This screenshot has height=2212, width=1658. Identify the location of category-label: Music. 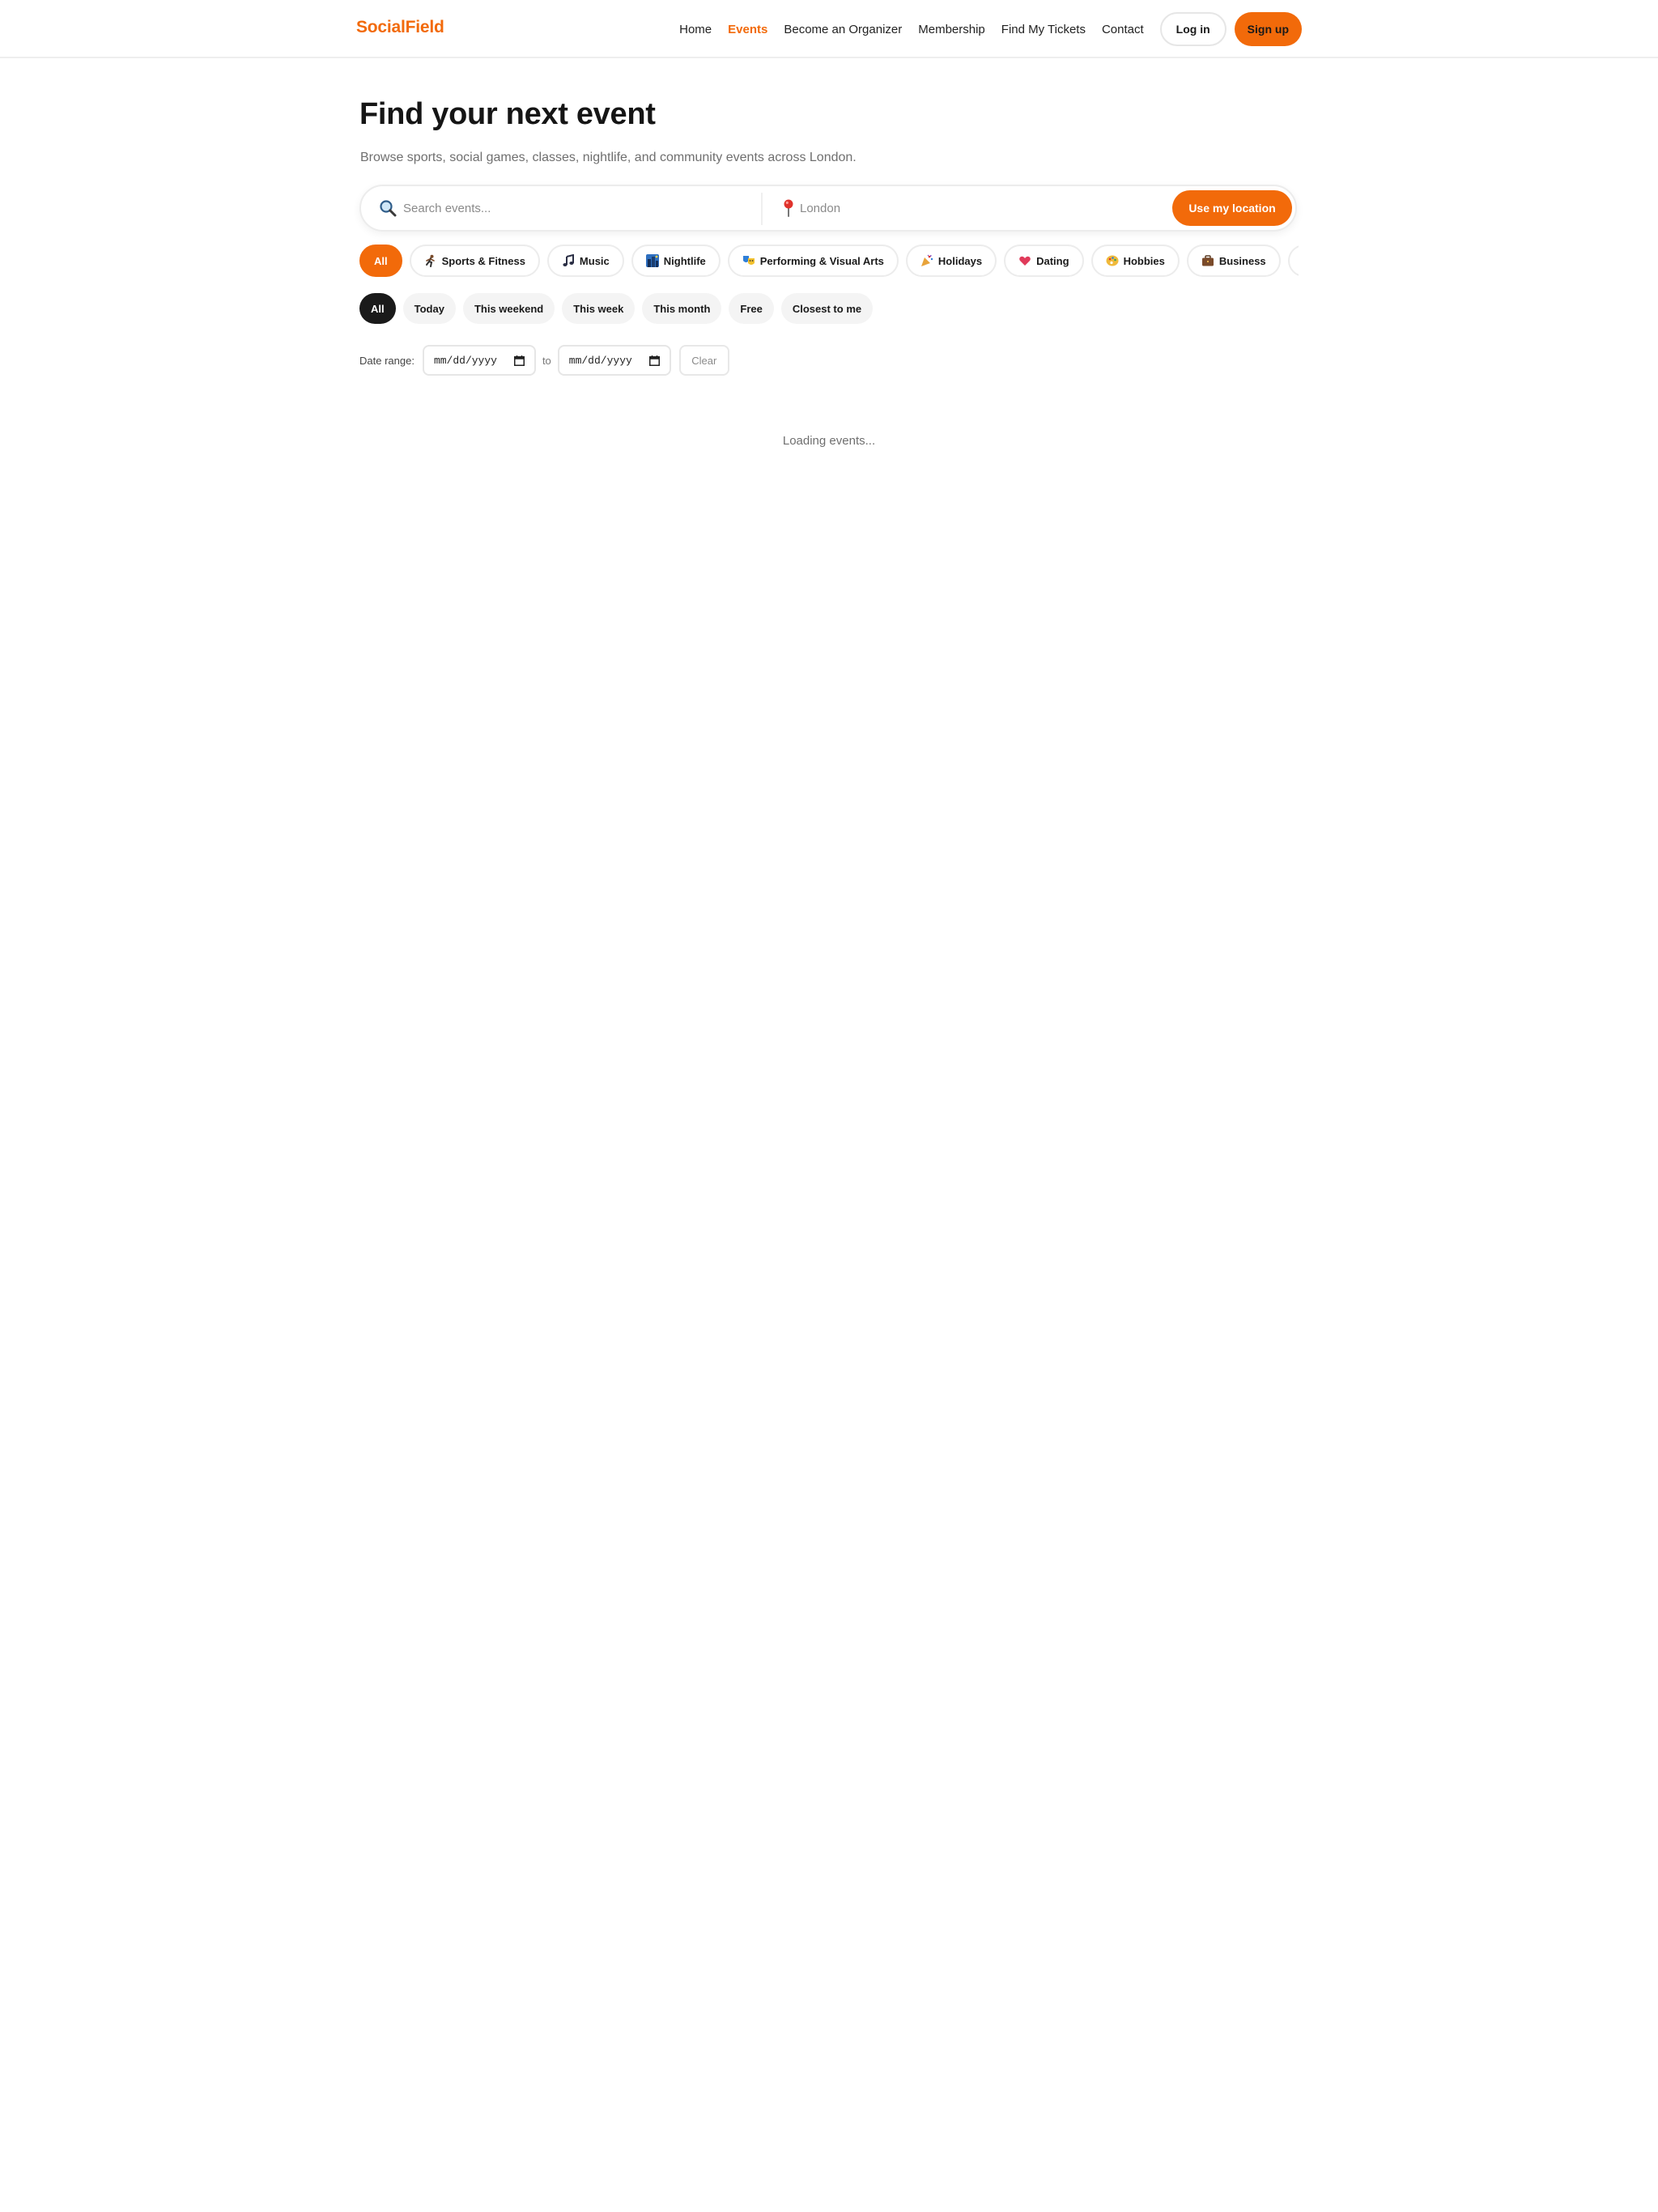
(594, 261).